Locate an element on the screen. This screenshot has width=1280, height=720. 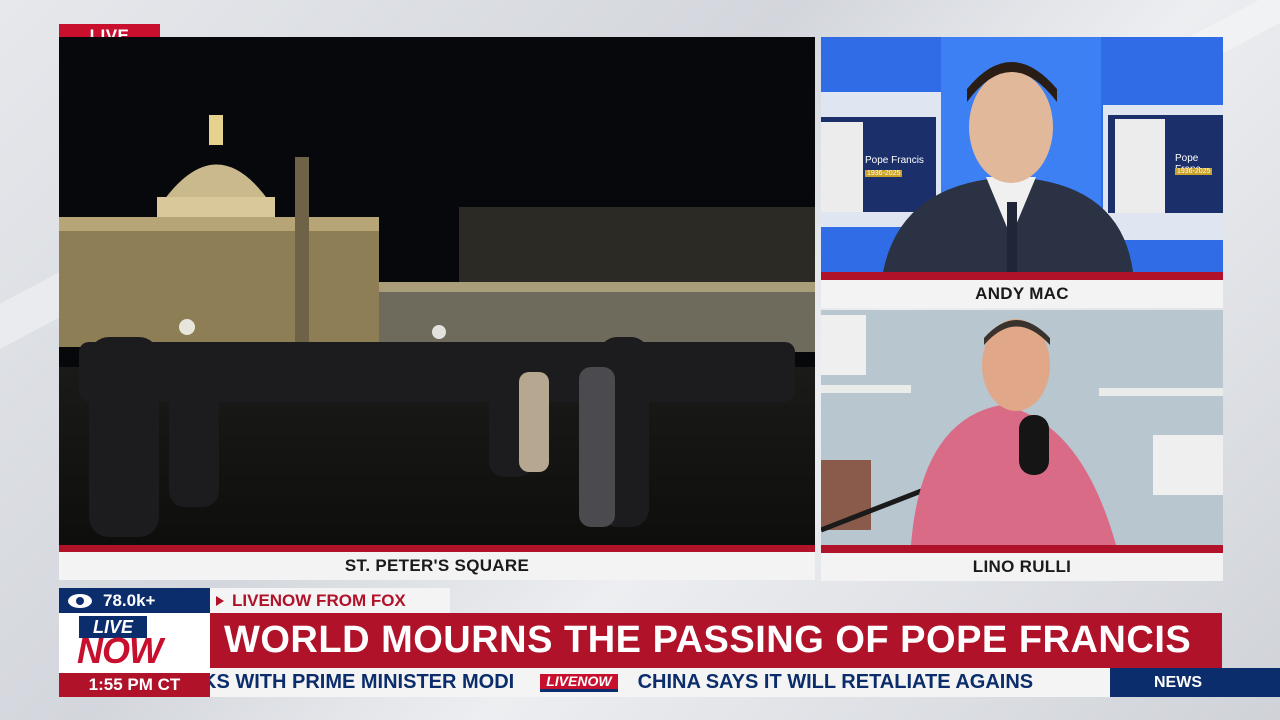
ticker-item: KS WITH PRIME MINISTER MODI is located at coordinates (362, 682).